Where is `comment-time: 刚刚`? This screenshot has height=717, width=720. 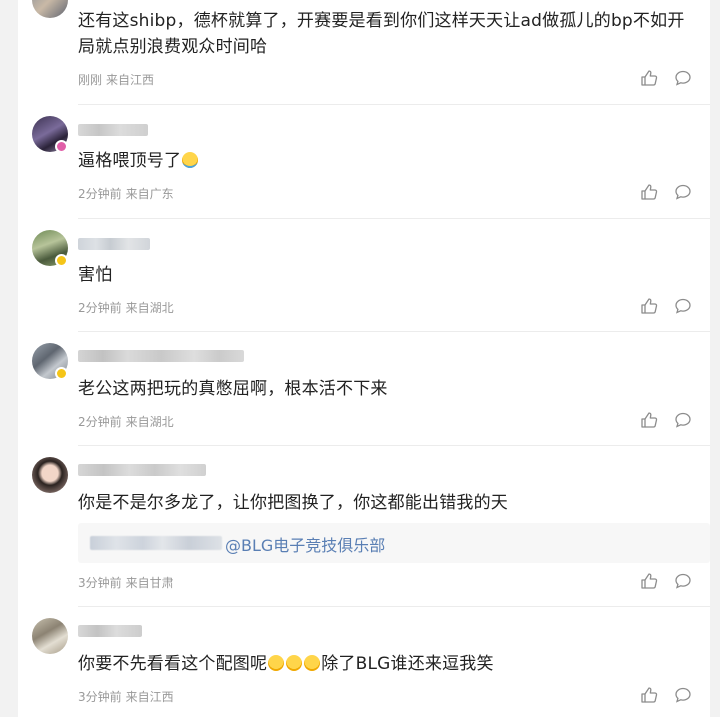
comment-time: 刚刚 is located at coordinates (90, 80).